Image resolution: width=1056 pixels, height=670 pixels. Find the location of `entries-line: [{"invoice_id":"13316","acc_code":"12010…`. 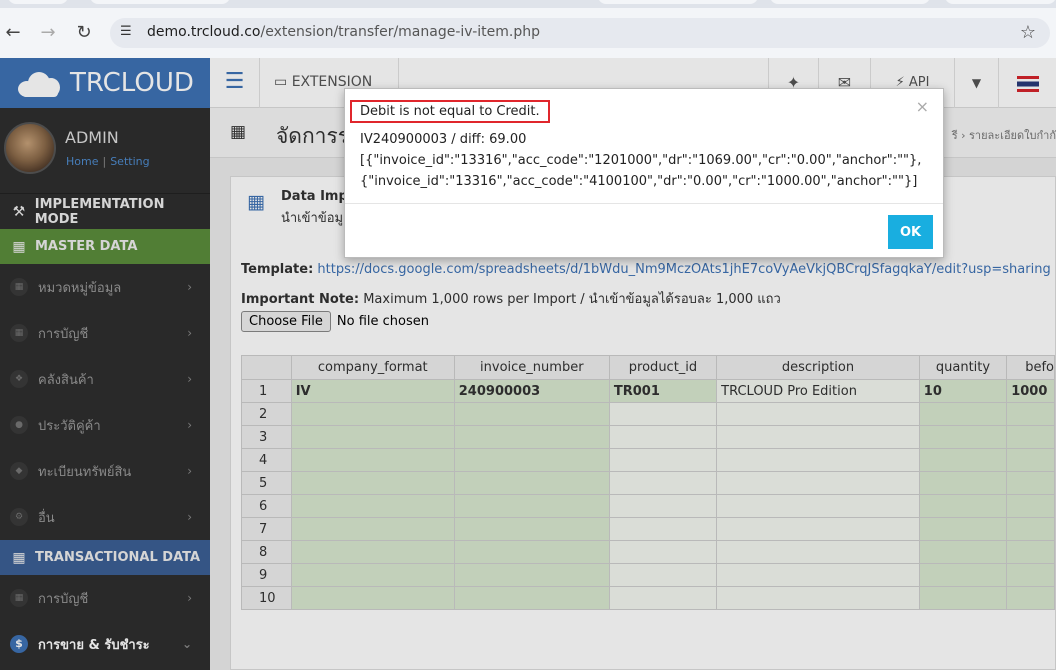

entries-line: [{"invoice_id":"13316","acc_code":"12010… is located at coordinates (641, 160).